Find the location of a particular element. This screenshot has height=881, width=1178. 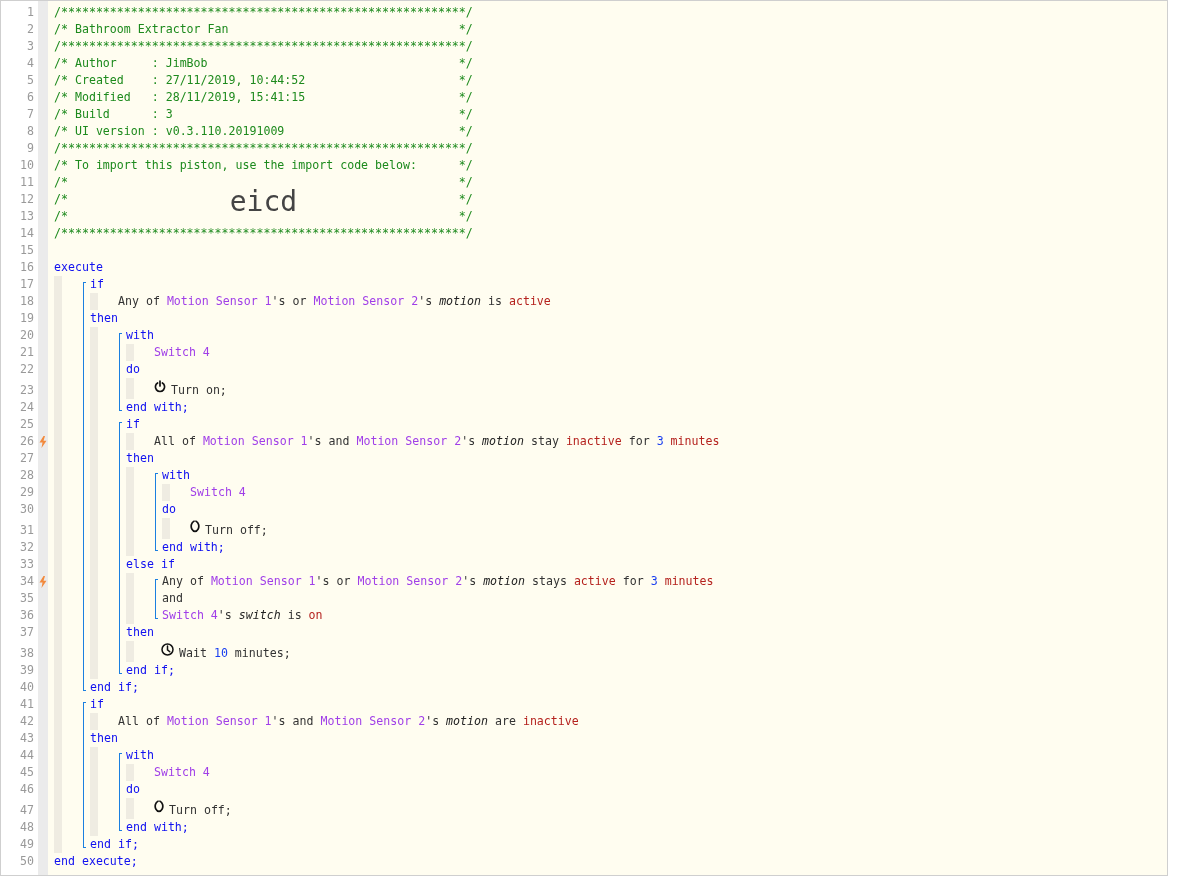

line-number: 36 is located at coordinates (27, 615).